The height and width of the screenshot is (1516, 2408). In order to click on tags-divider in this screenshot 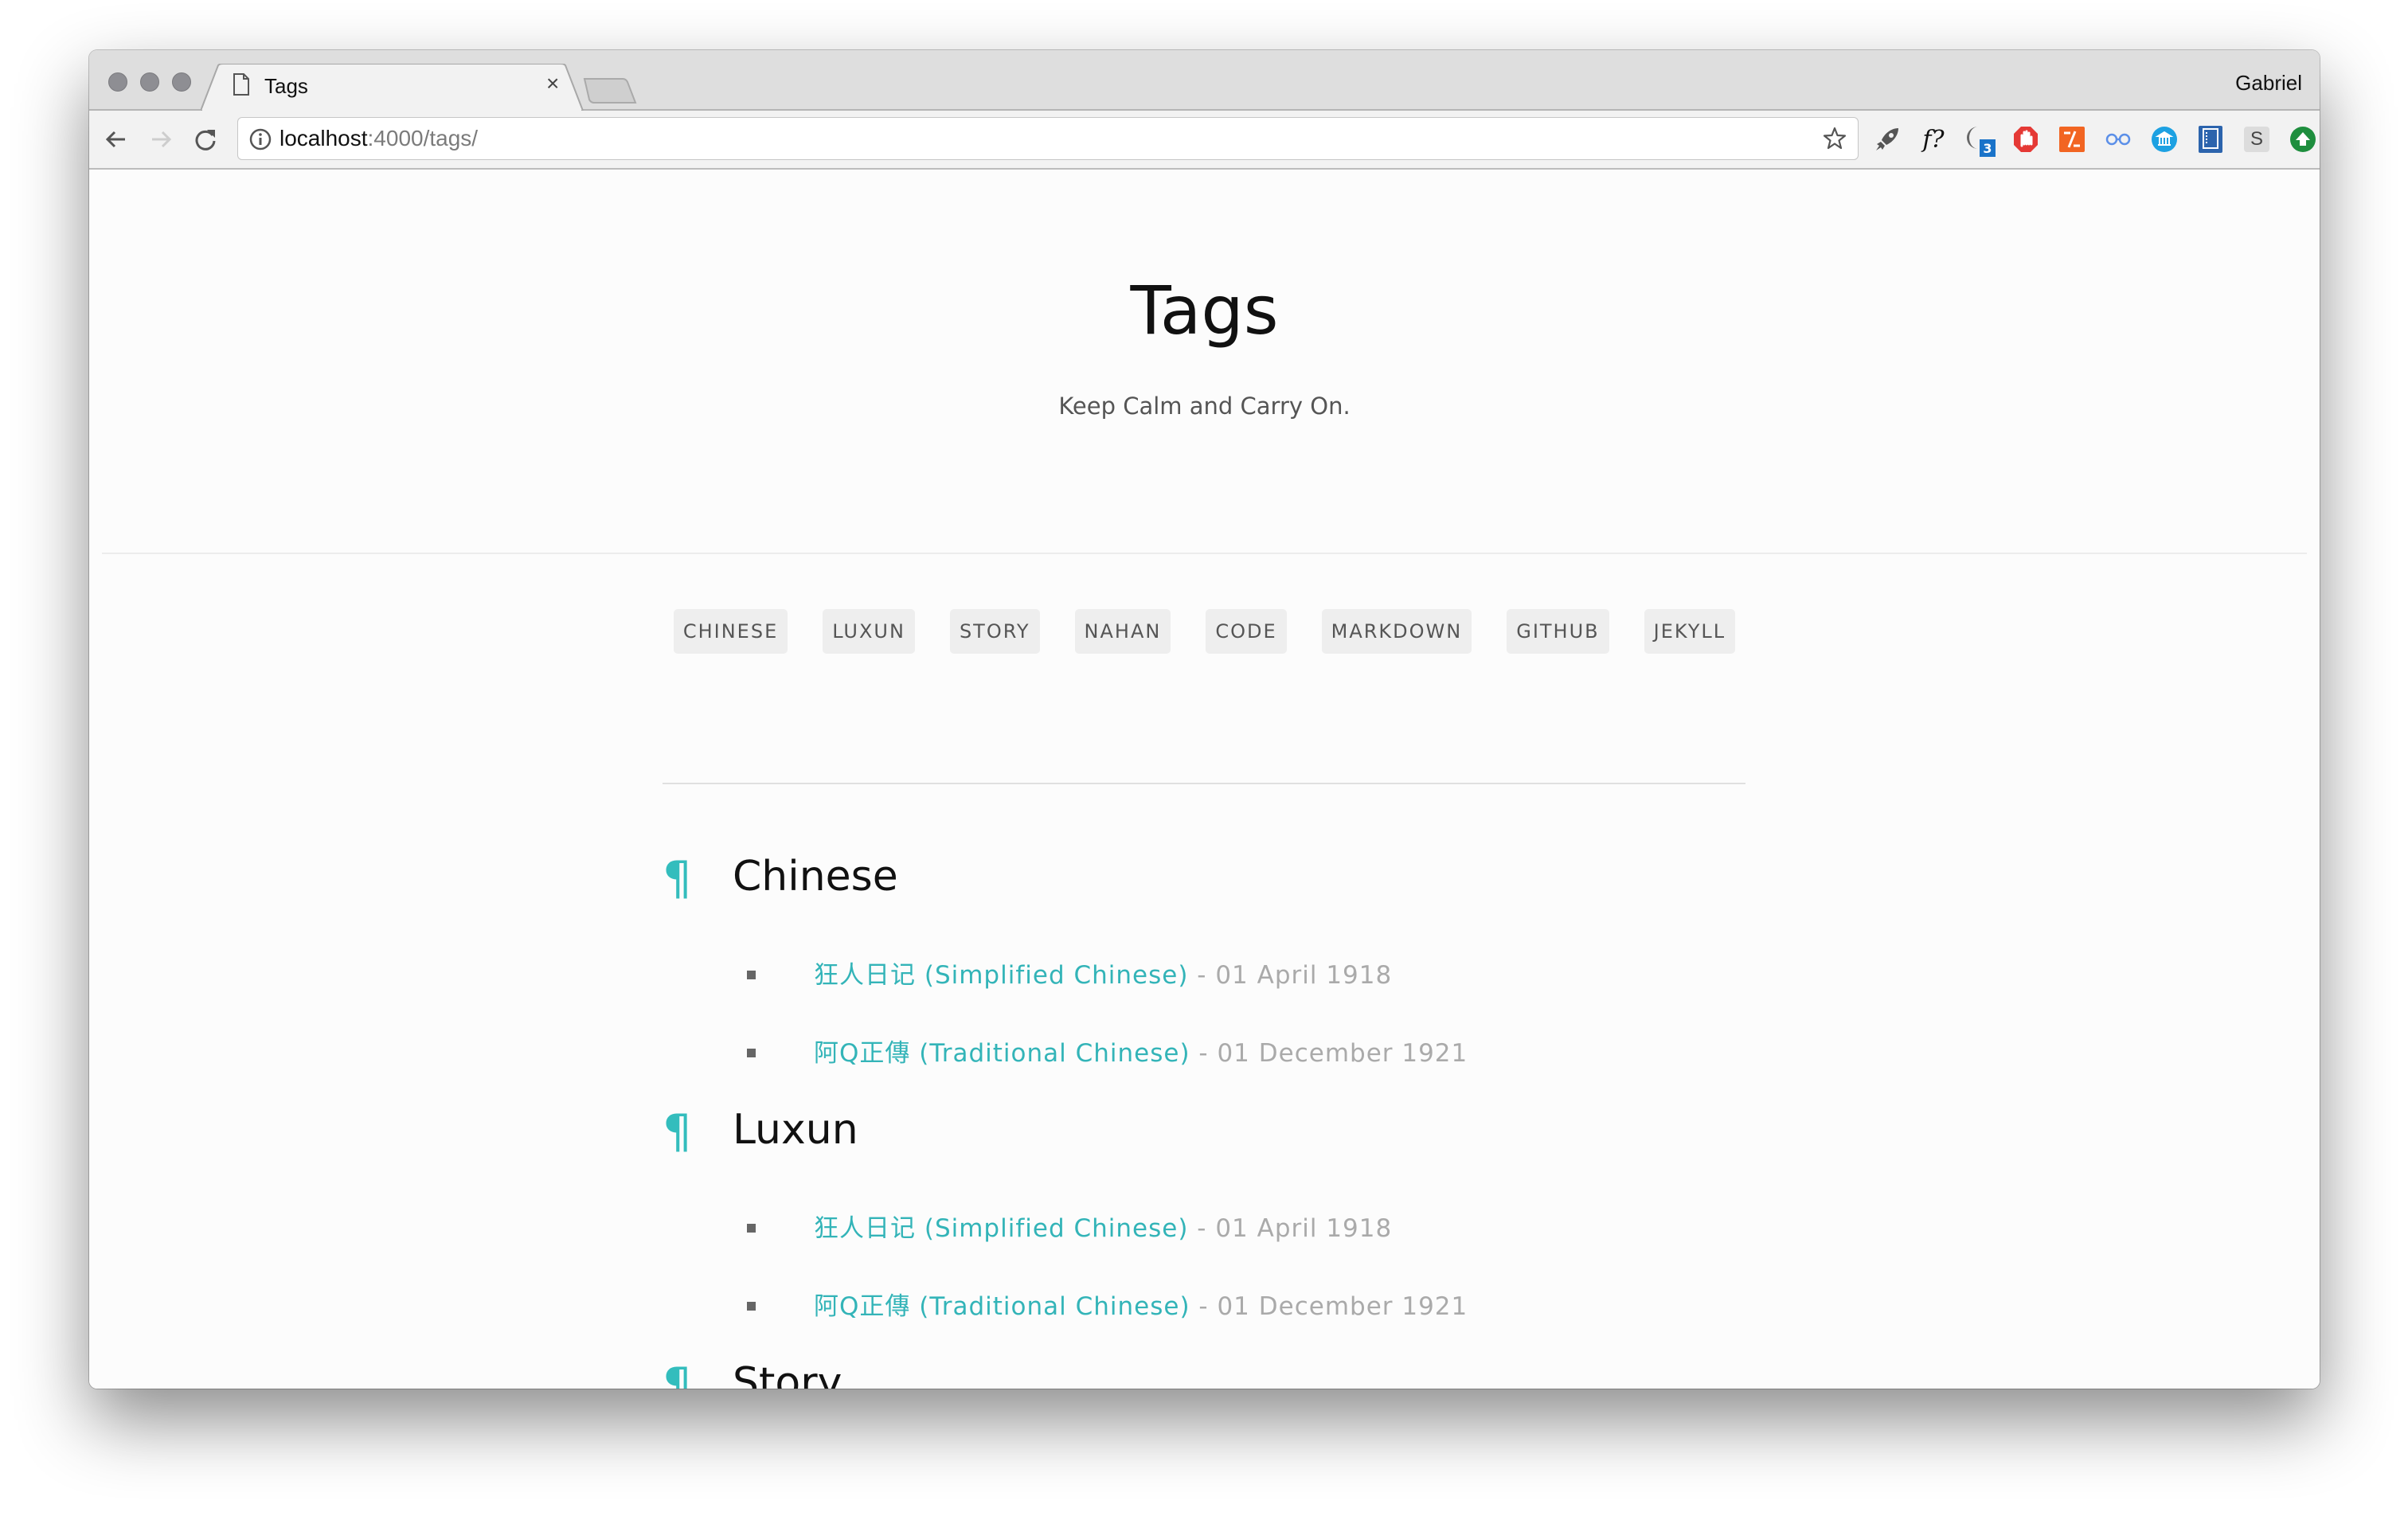, I will do `click(1204, 783)`.